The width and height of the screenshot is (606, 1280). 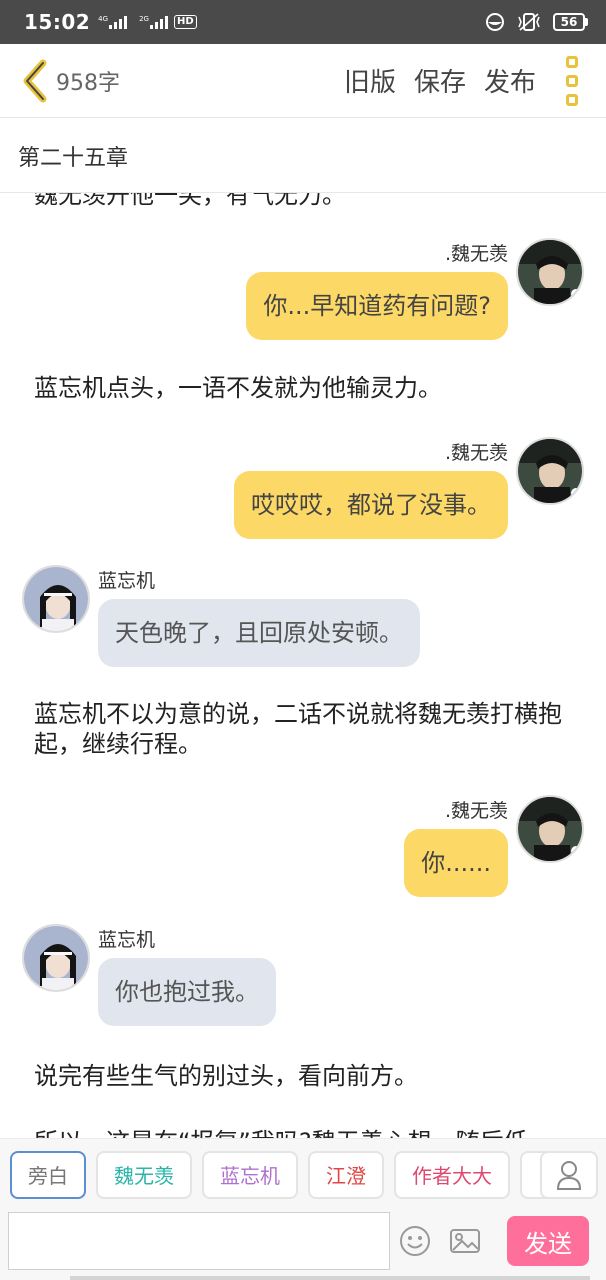 I want to click on narration-clipped: 魏无羡开他一笑，有气无力。, so click(x=190, y=201).